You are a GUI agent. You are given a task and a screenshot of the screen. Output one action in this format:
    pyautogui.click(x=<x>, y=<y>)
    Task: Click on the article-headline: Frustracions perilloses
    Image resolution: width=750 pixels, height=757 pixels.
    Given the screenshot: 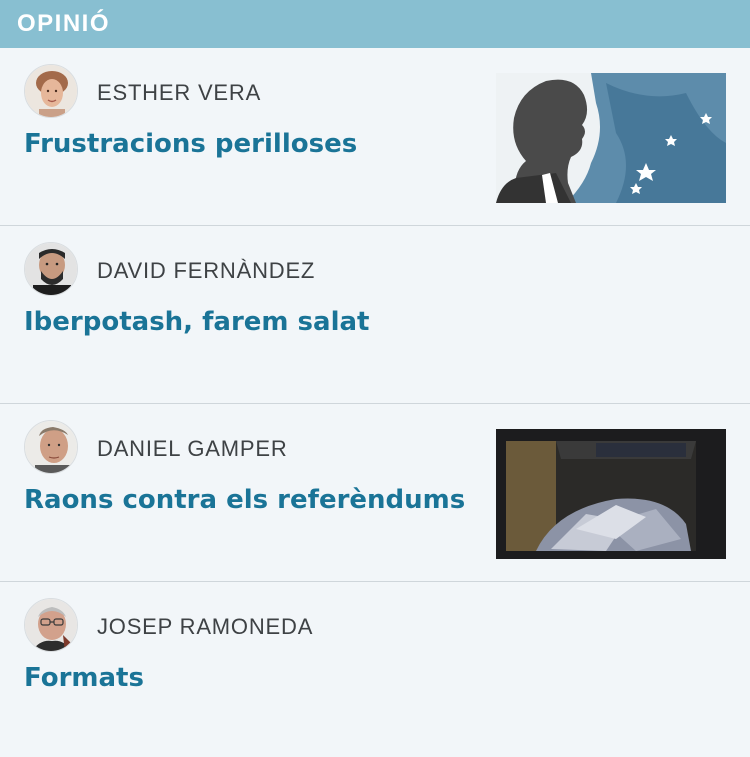 What is the action you would take?
    pyautogui.click(x=190, y=144)
    